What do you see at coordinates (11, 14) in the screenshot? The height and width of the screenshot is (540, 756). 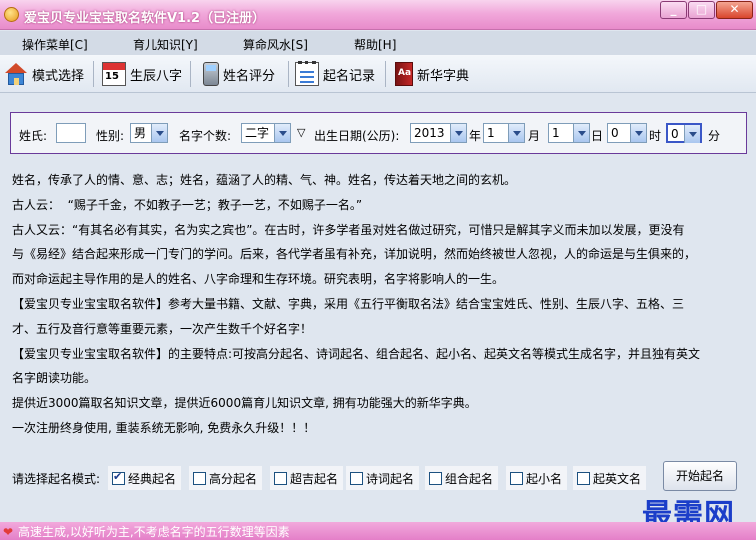 I see `app-logo-icon` at bounding box center [11, 14].